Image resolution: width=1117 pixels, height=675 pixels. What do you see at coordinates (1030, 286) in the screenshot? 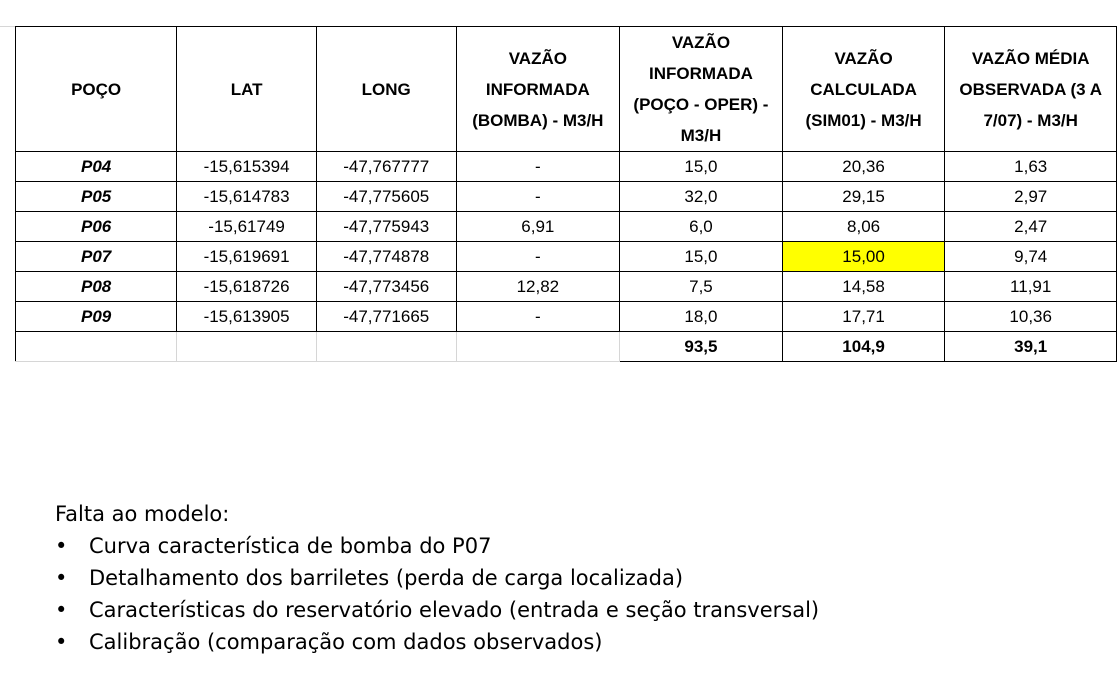
I see `cell-vazao-media: 11,91` at bounding box center [1030, 286].